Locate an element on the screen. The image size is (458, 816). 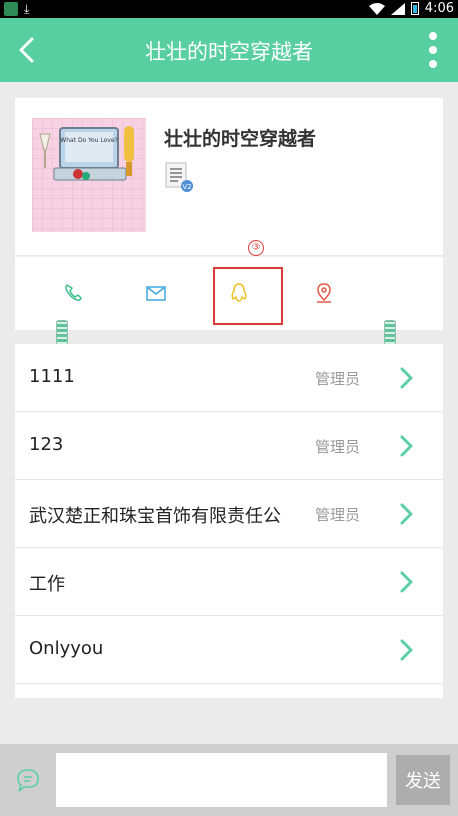
contact-icons-row is located at coordinates (229, 293).